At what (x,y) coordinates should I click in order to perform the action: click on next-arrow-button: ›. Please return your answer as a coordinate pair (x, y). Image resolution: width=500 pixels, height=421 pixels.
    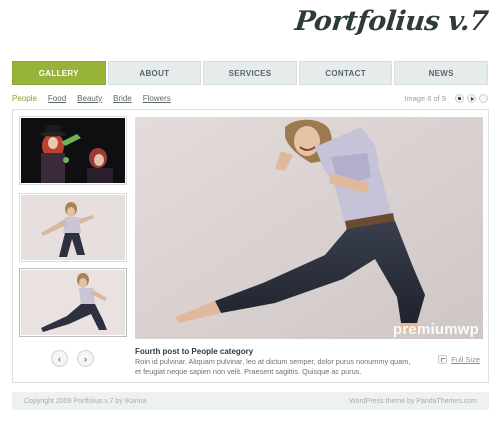
    Looking at the image, I should click on (85, 358).